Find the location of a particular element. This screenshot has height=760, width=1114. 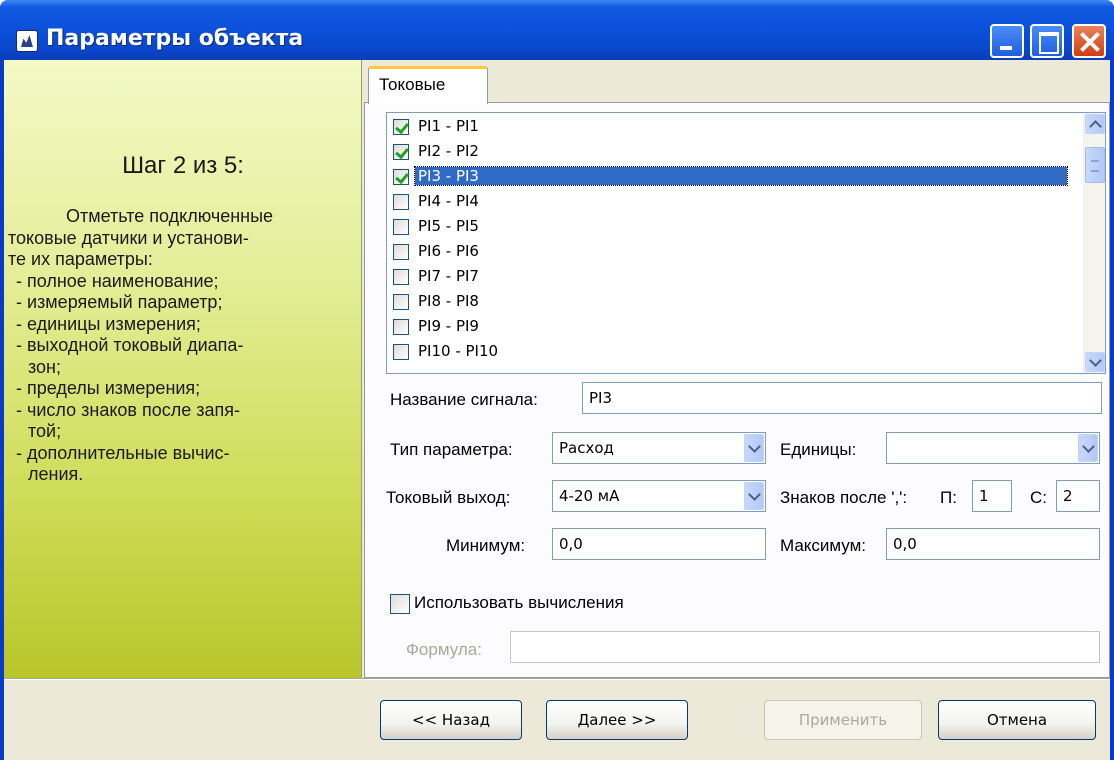

signal-list-item: PI9 - PI9 is located at coordinates (729, 327).